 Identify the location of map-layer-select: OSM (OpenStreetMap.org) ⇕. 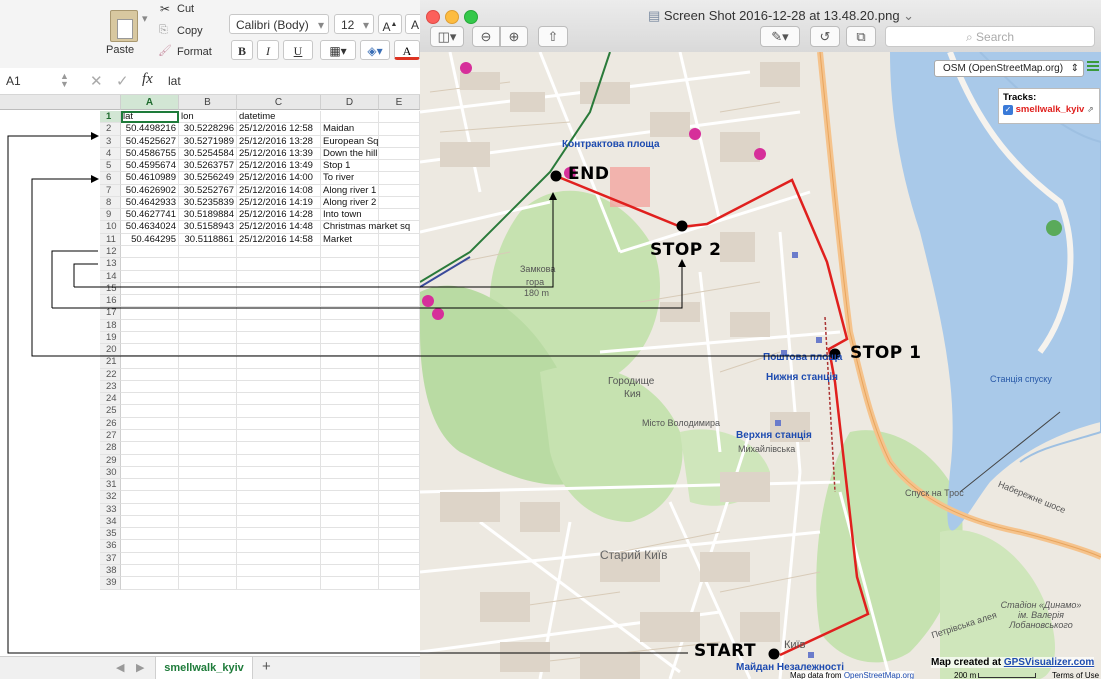
(1009, 68).